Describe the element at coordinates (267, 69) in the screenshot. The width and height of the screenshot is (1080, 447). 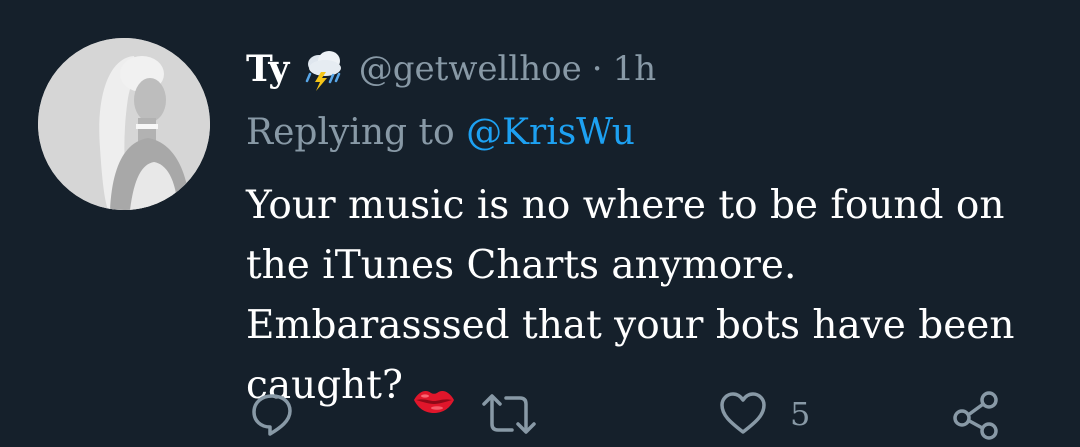
I see `display-name: Ty` at that location.